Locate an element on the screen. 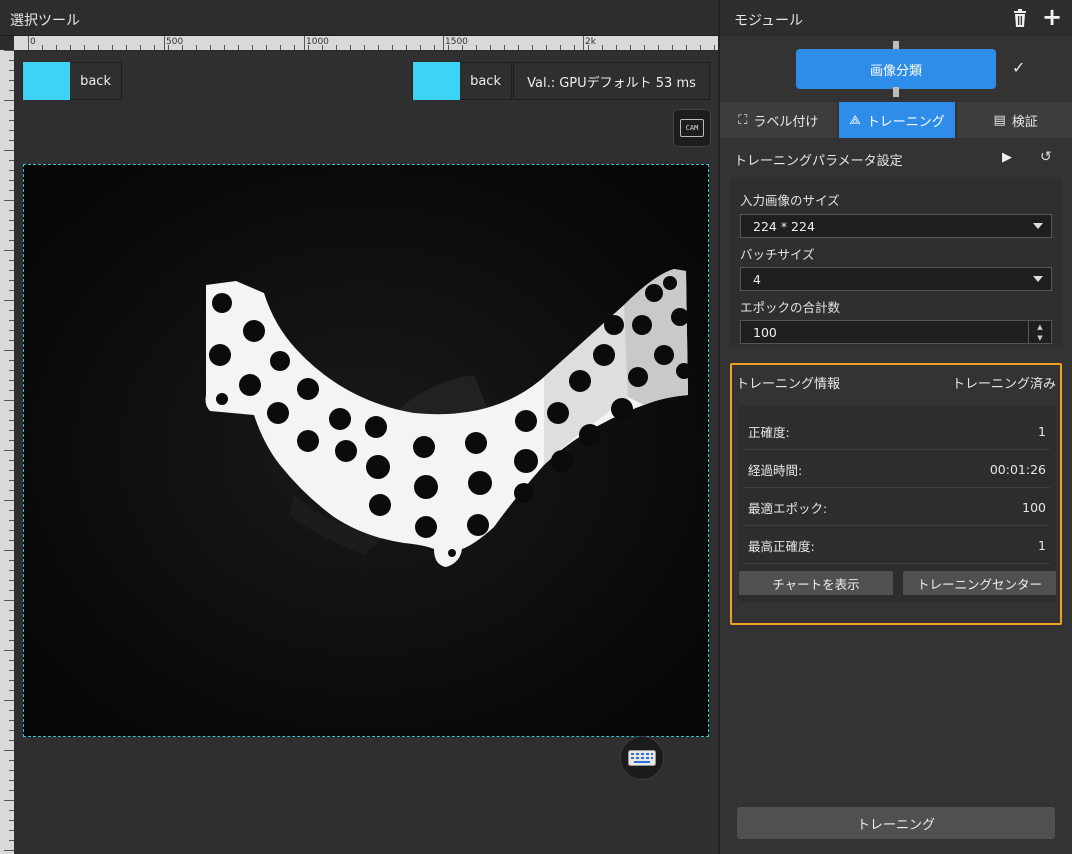 The height and width of the screenshot is (854, 1072). ruler-left is located at coordinates (7, 452).